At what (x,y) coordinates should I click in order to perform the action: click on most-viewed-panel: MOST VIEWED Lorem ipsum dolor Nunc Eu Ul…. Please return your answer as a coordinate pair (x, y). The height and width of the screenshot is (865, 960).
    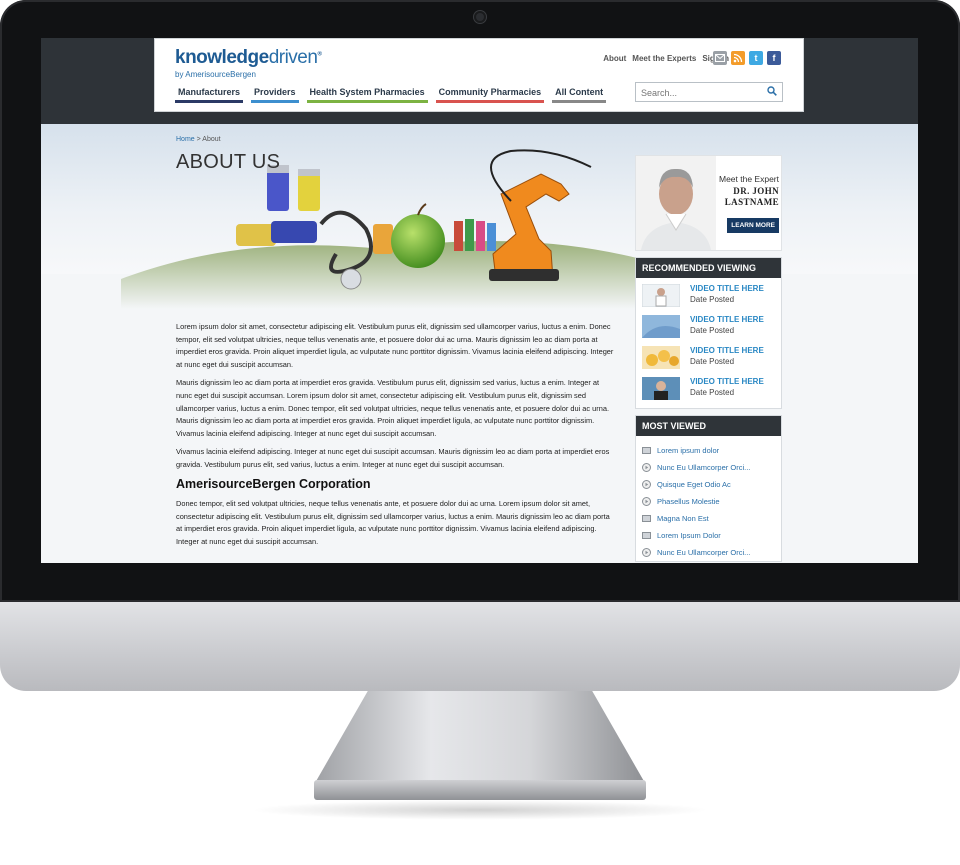
    Looking at the image, I should click on (708, 488).